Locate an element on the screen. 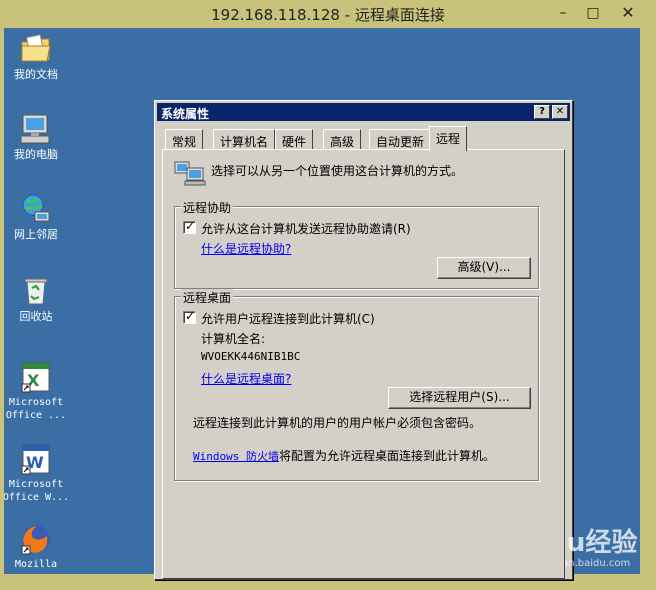  desktop-icon-label: 我的电脑 is located at coordinates (36, 154).